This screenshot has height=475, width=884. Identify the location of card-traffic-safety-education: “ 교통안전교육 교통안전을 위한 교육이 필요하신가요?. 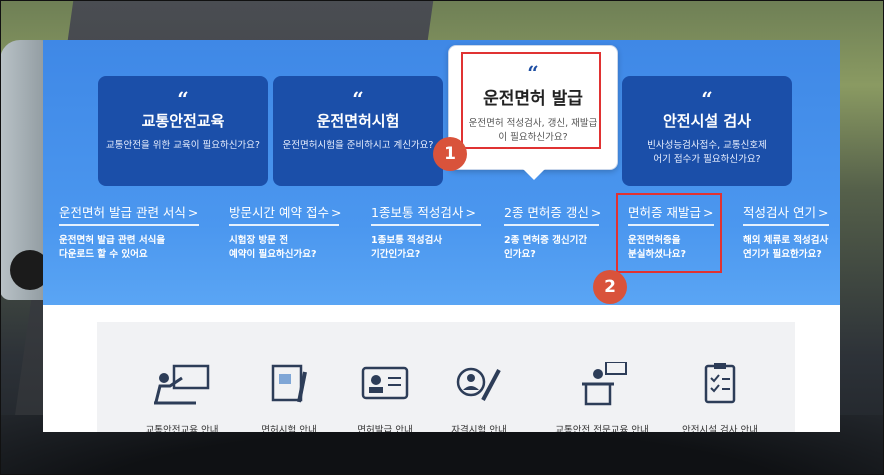
(183, 131).